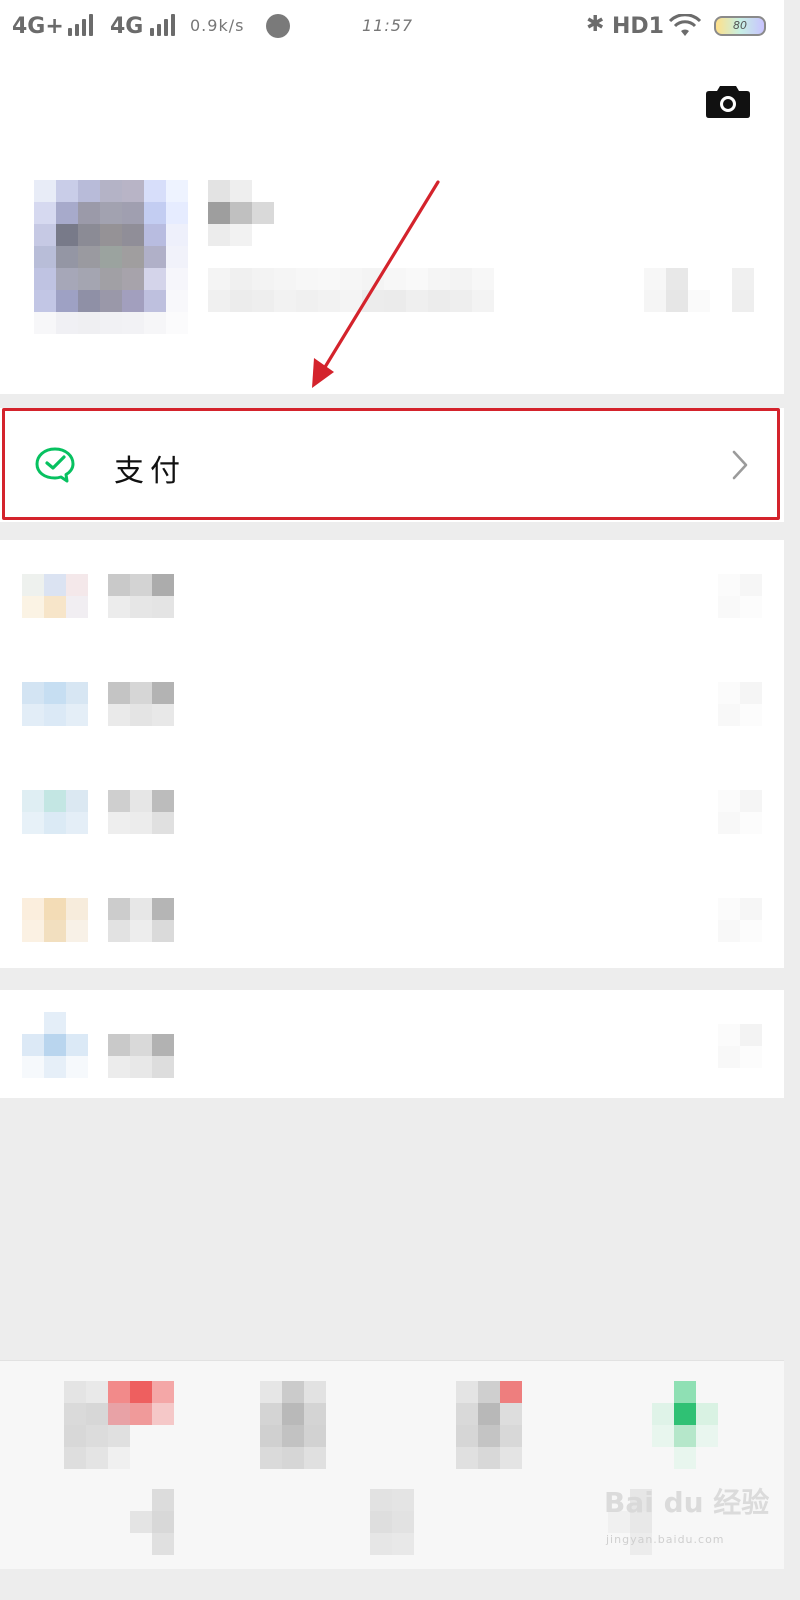 The width and height of the screenshot is (800, 1600). What do you see at coordinates (391, 464) in the screenshot?
I see `highlight-box` at bounding box center [391, 464].